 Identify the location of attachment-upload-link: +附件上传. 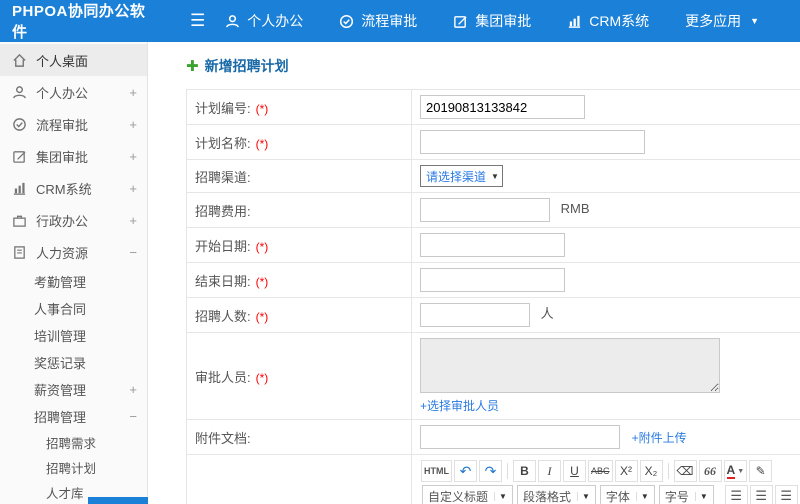
(659, 437).